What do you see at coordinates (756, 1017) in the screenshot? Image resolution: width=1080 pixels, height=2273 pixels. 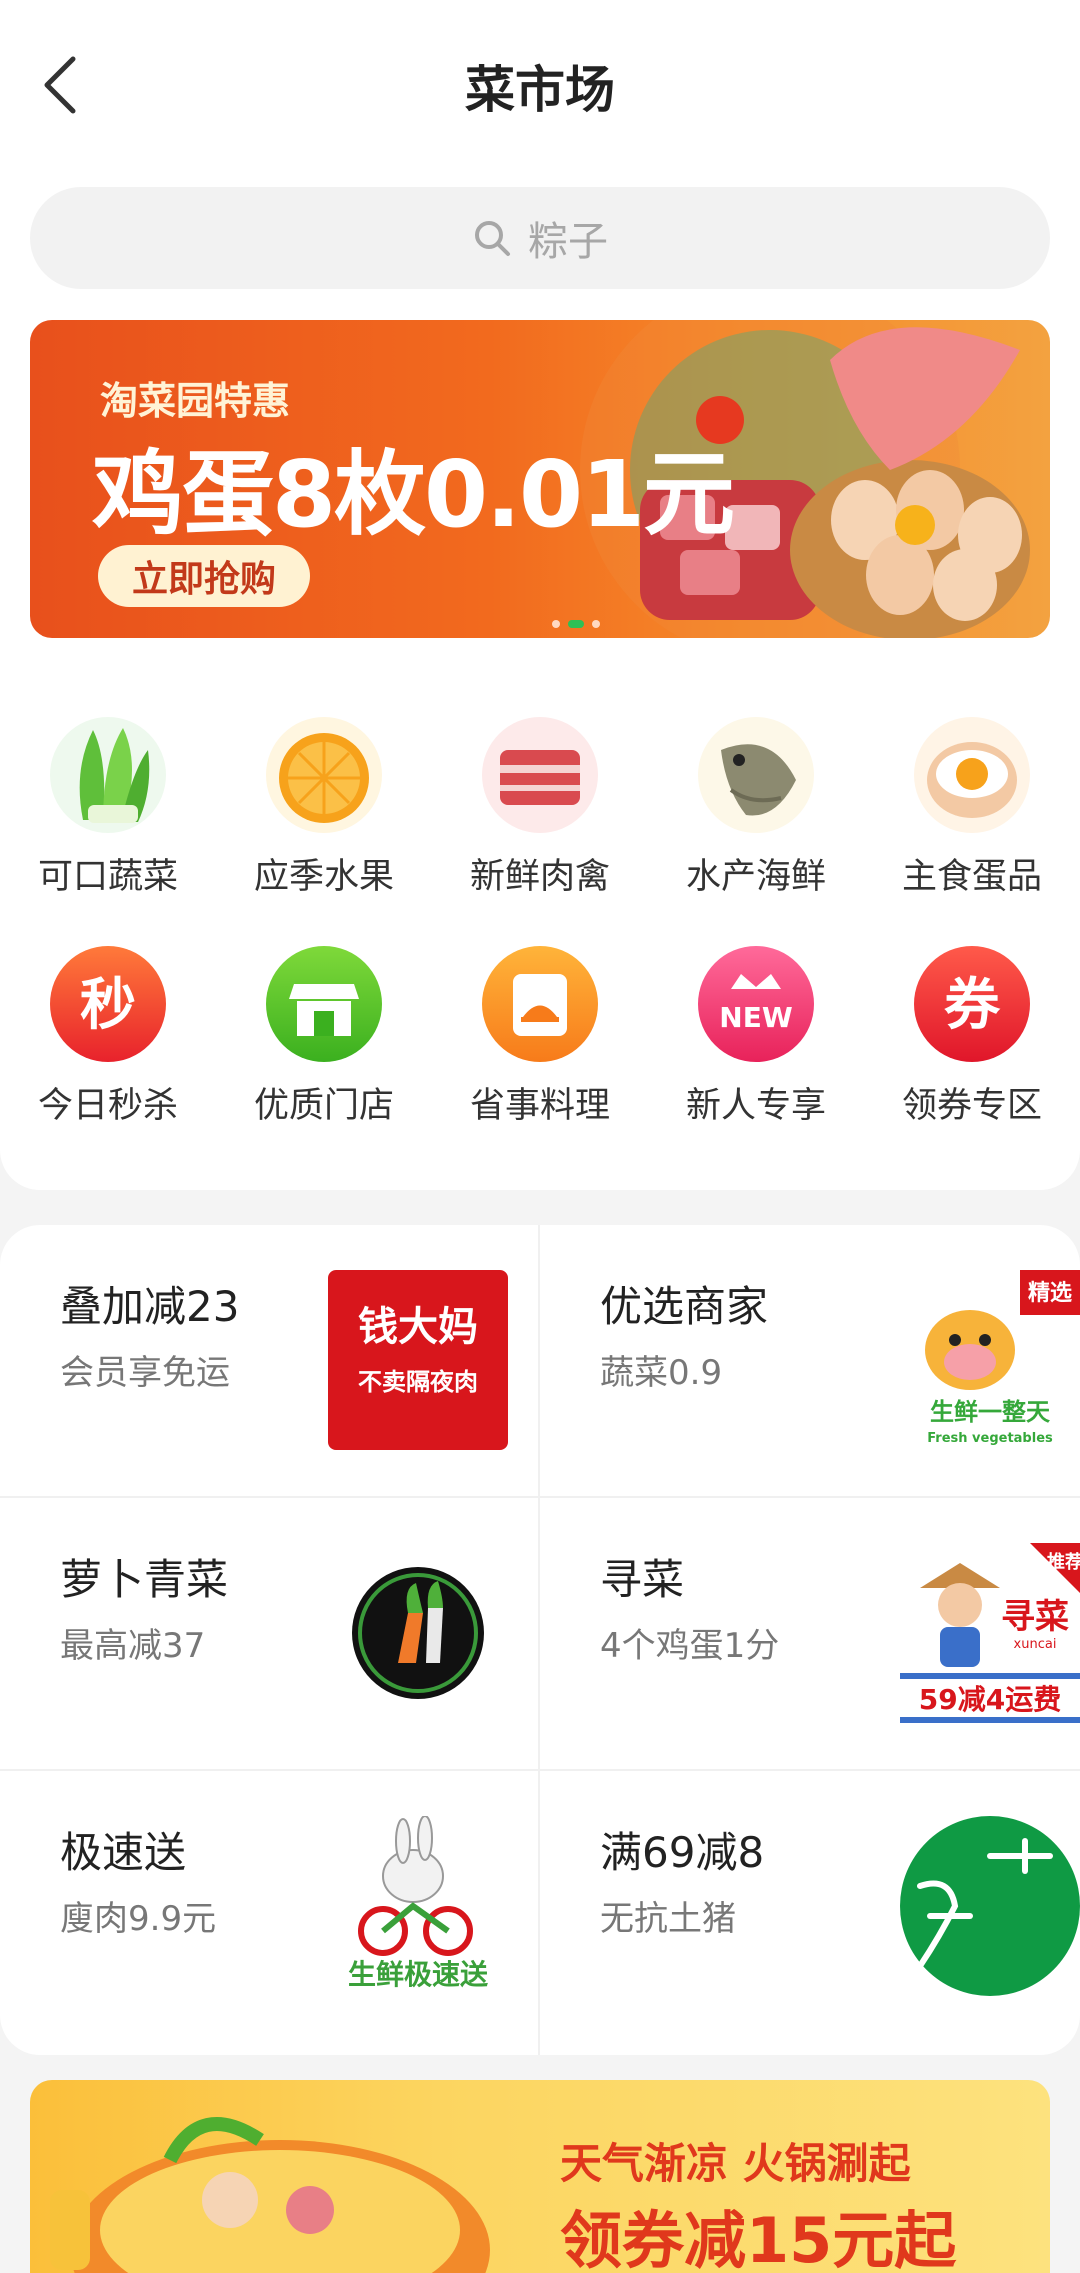 I see `new-user-glyph: NEW` at bounding box center [756, 1017].